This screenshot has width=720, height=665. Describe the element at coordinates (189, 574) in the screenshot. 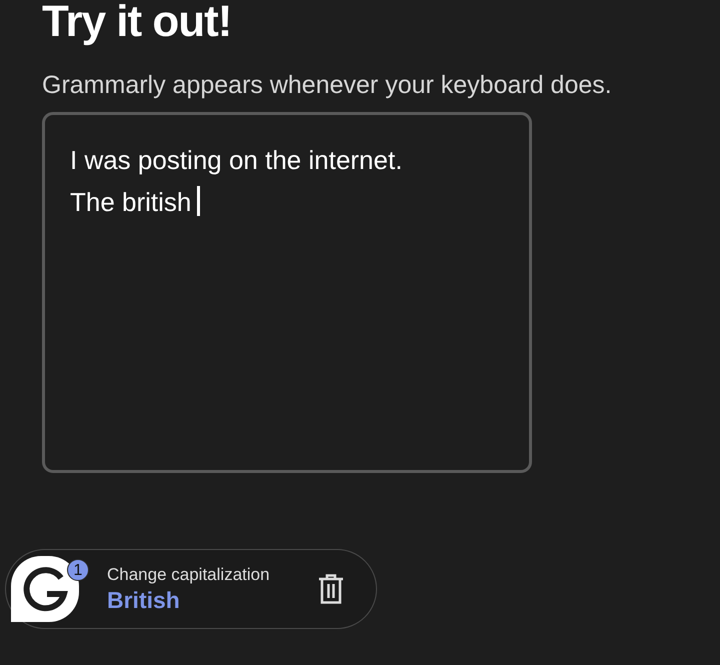

I see `suggestion-label: Change capitalization` at that location.